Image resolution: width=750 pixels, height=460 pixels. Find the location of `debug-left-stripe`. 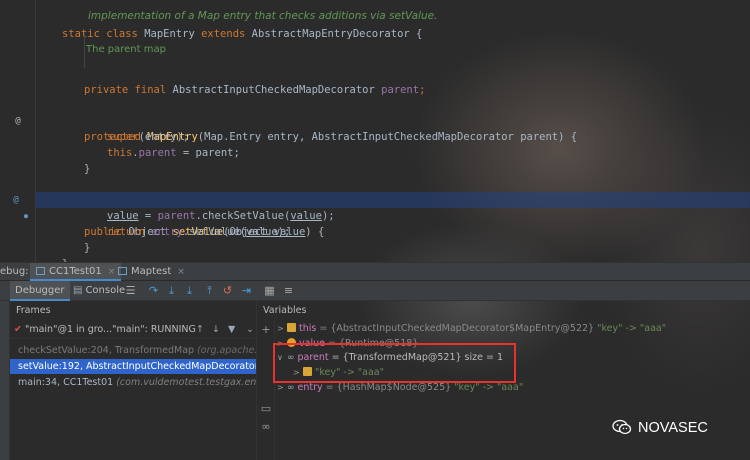

debug-left-stripe is located at coordinates (5, 380).